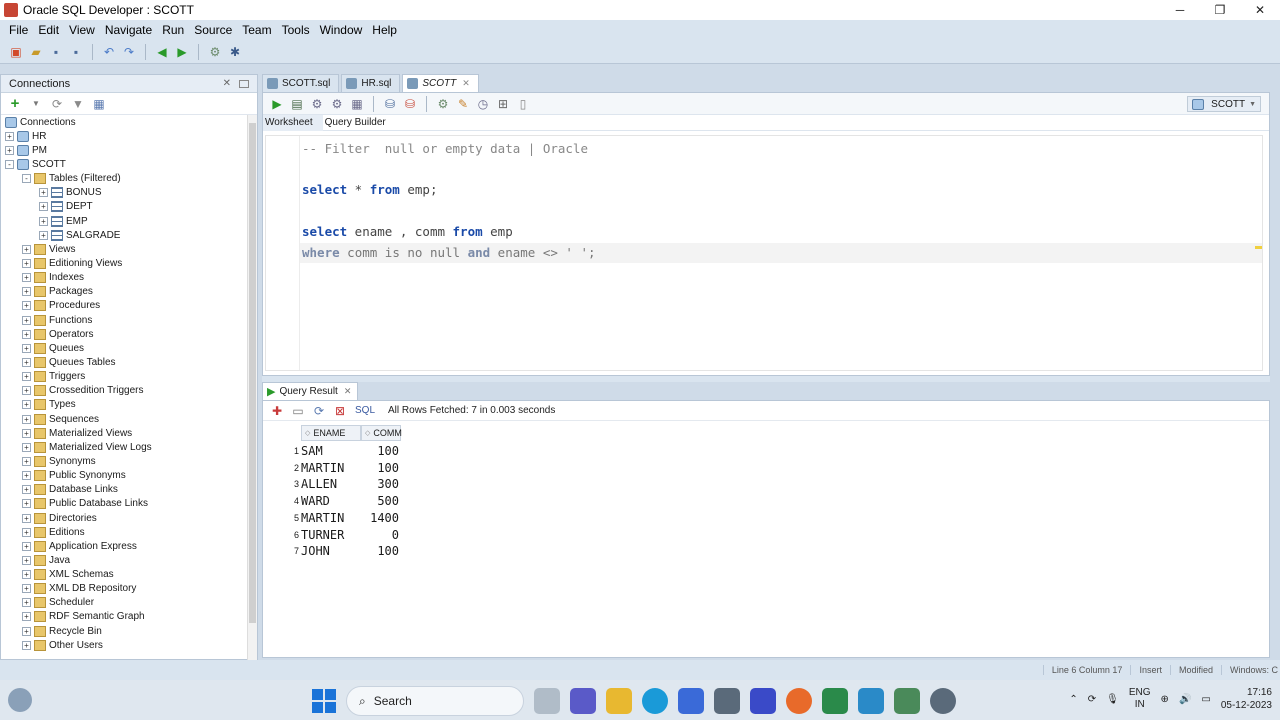  I want to click on table-row: 6 TURNER 0, so click(338, 536).